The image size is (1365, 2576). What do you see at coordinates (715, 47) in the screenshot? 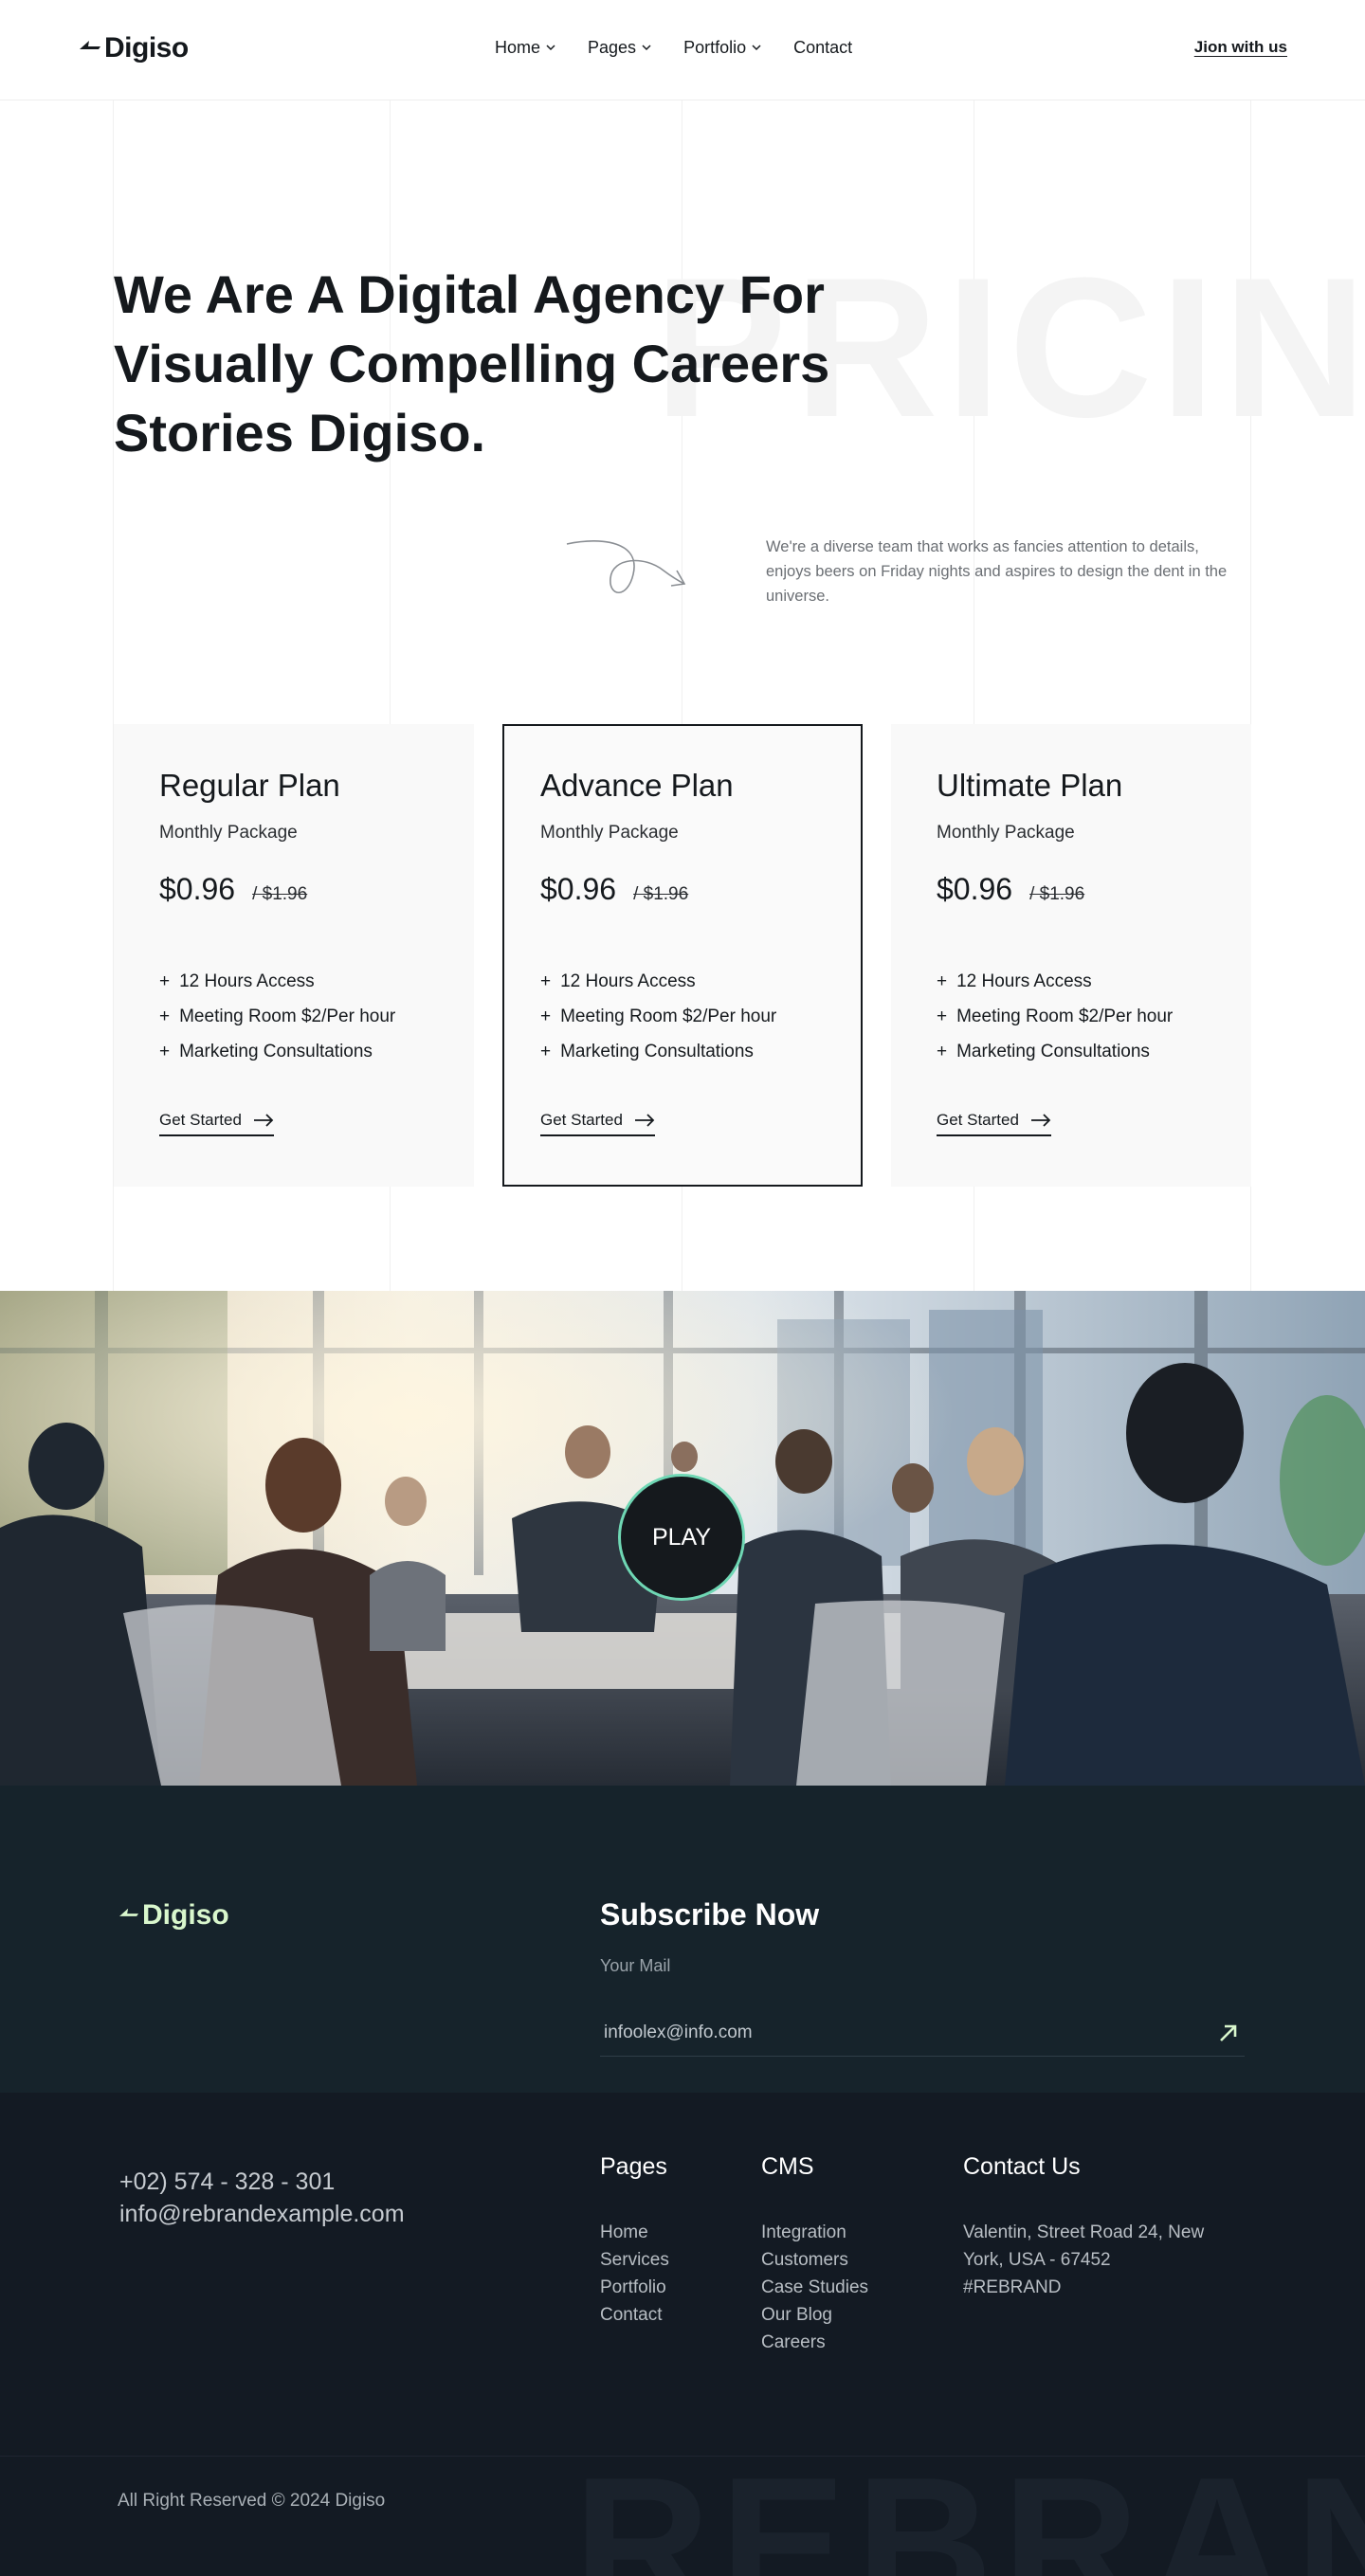
I see `menu-item-label: Portfolio` at bounding box center [715, 47].